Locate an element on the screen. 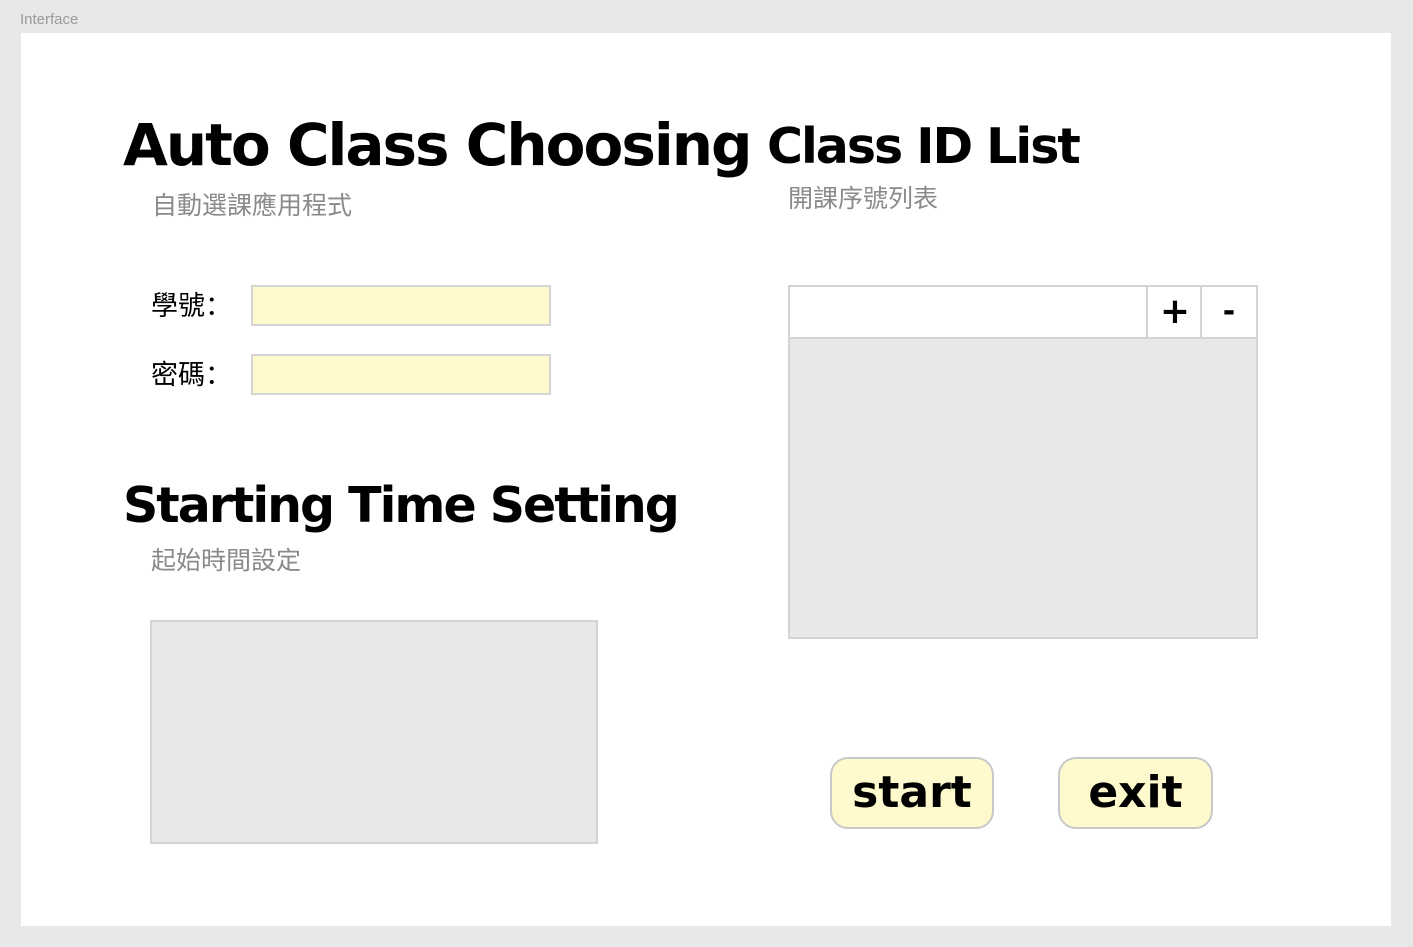 This screenshot has width=1413, height=947. remove-class-button: - is located at coordinates (1229, 312).